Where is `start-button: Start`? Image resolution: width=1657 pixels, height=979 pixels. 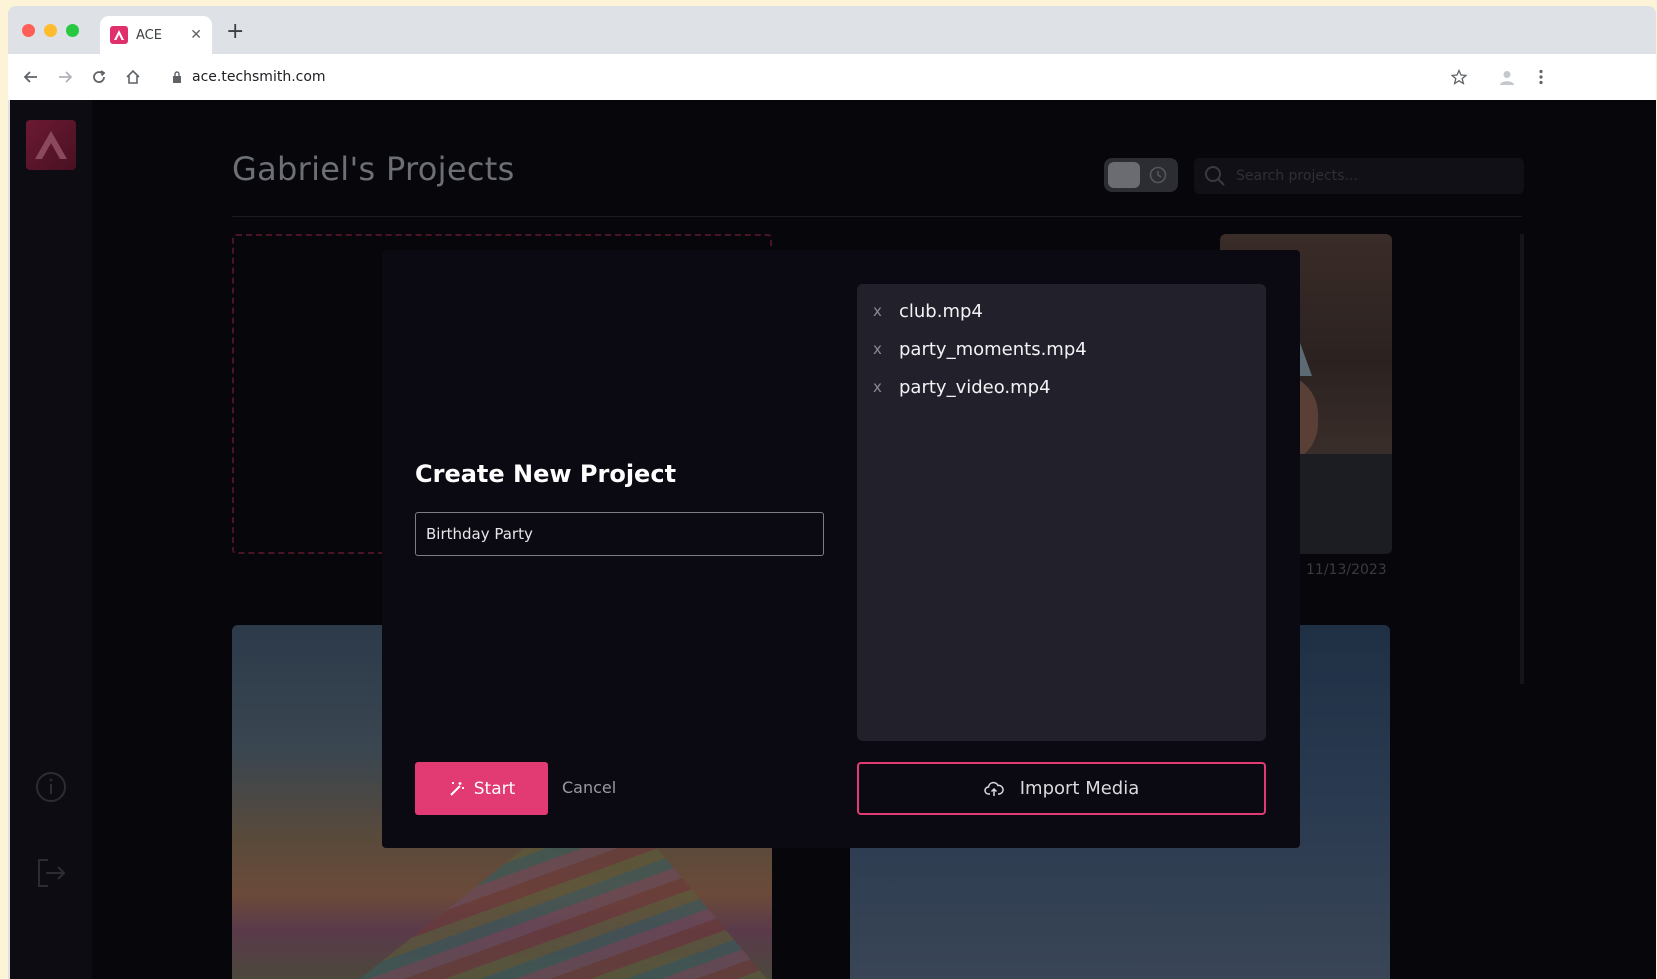 start-button: Start is located at coordinates (481, 788).